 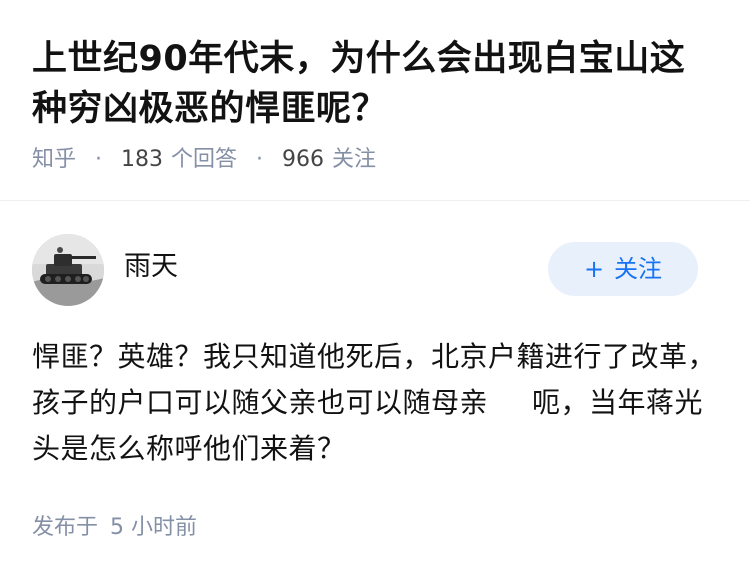 What do you see at coordinates (154, 527) in the screenshot?
I see `publish-time-value: 5 小时前` at bounding box center [154, 527].